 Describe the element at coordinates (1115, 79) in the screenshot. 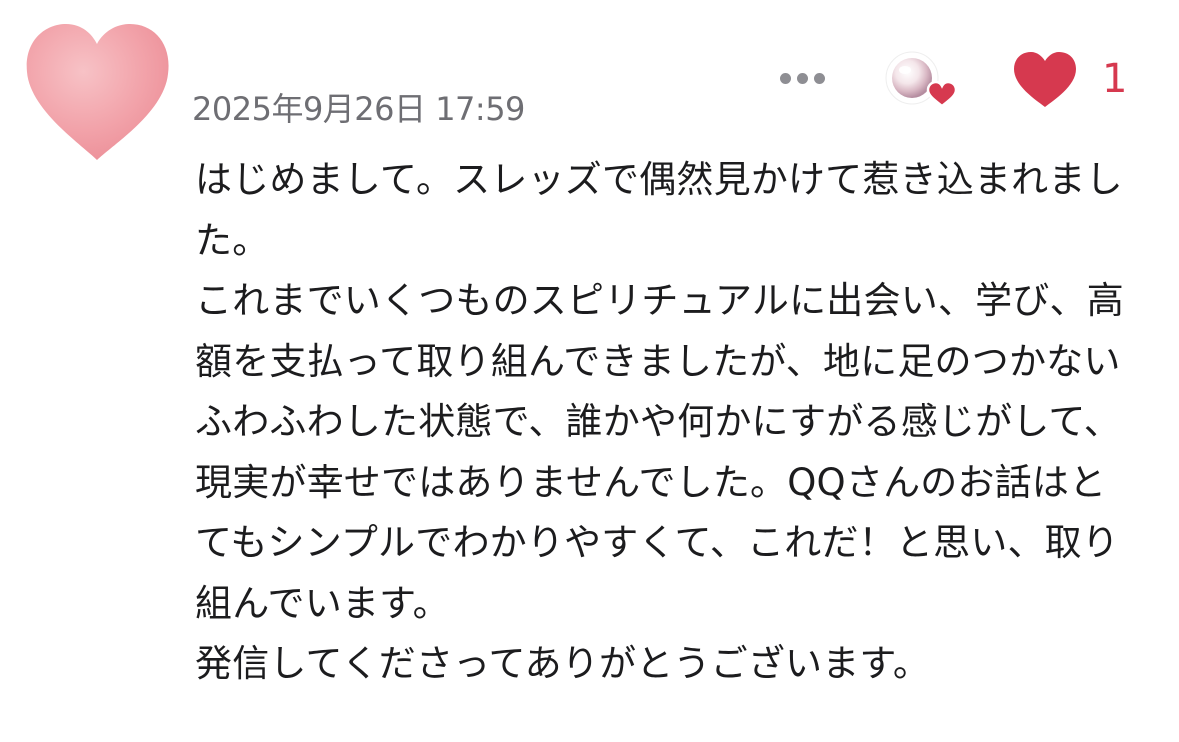

I see `like-count: 1` at that location.